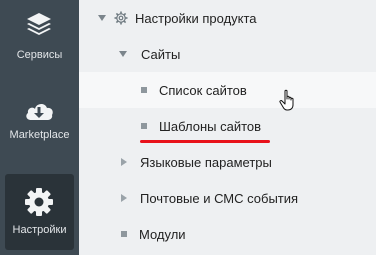  I want to click on sidebar-item-settings: Настройки, so click(39, 212).